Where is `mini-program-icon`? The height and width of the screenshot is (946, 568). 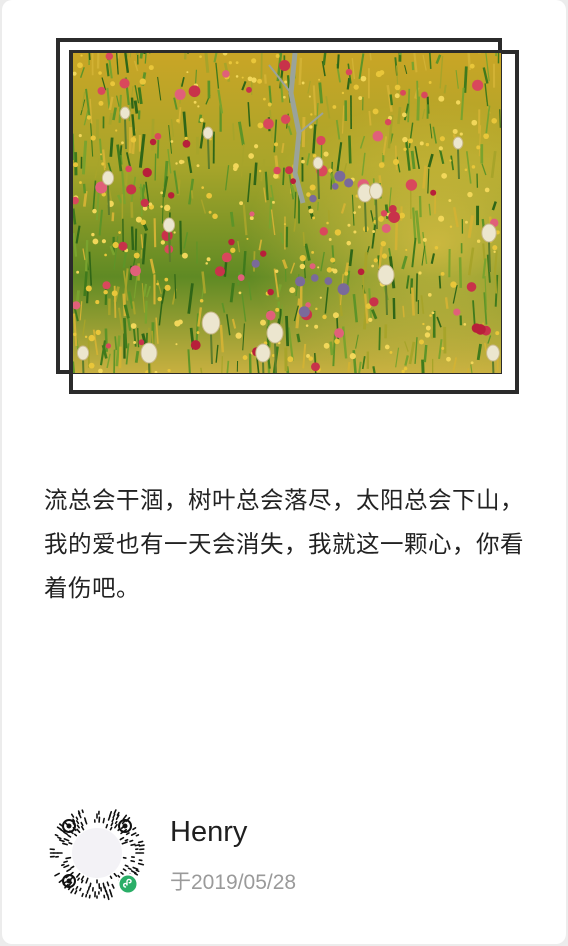
mini-program-icon is located at coordinates (128, 884).